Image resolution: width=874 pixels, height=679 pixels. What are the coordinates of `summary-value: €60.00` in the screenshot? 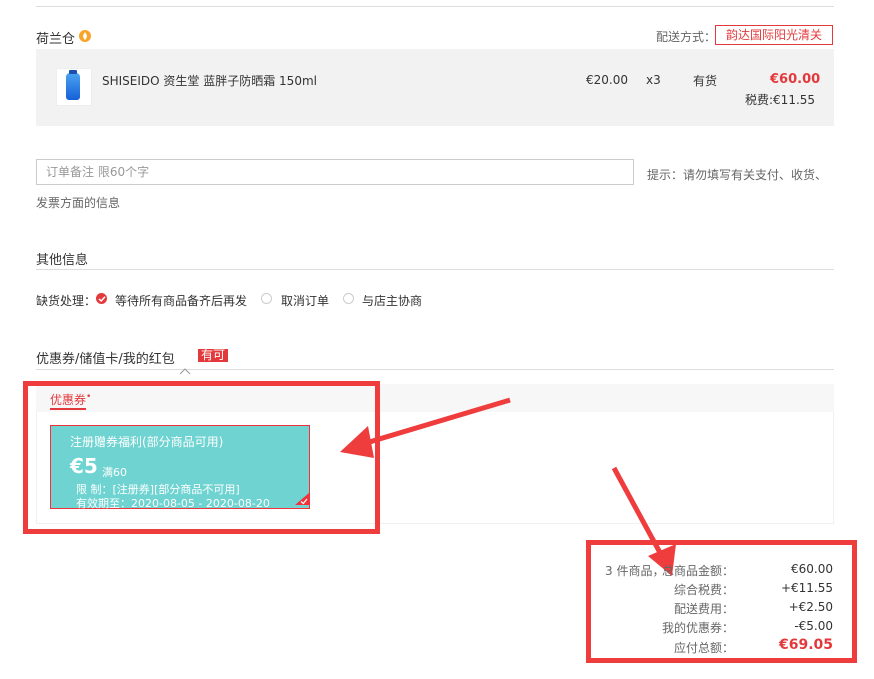 It's located at (812, 569).